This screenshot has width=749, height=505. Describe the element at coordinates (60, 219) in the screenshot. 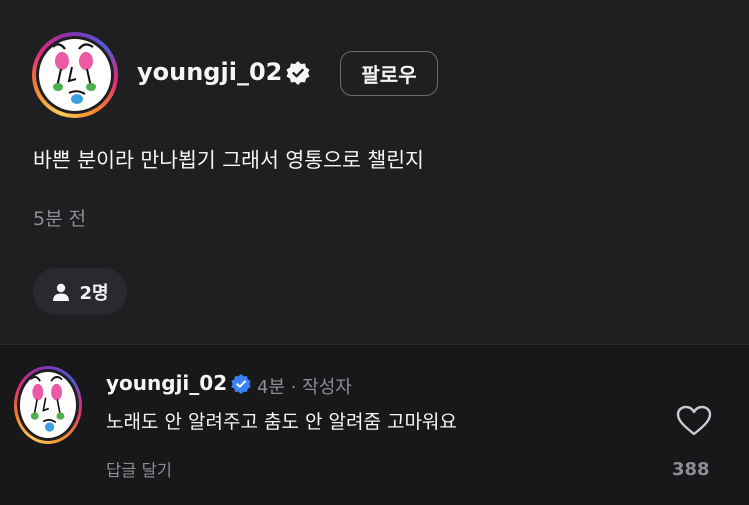

I see `post-timestamp: 5분 전` at that location.